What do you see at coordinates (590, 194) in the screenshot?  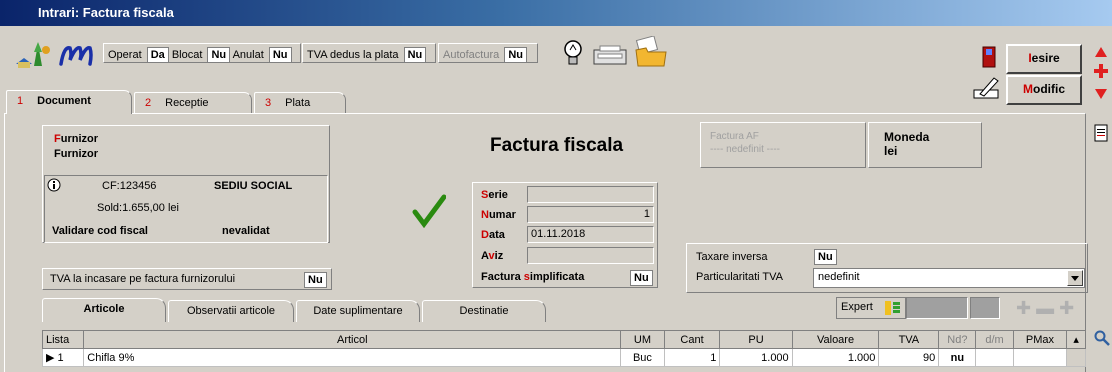 I see `serie-input` at bounding box center [590, 194].